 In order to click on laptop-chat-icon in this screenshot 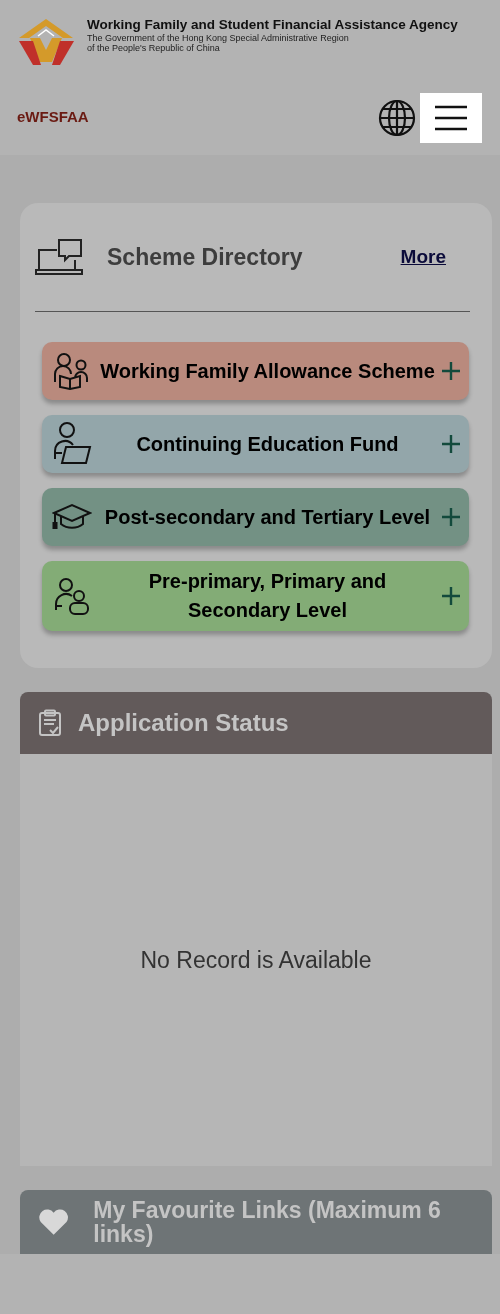, I will do `click(59, 257)`.